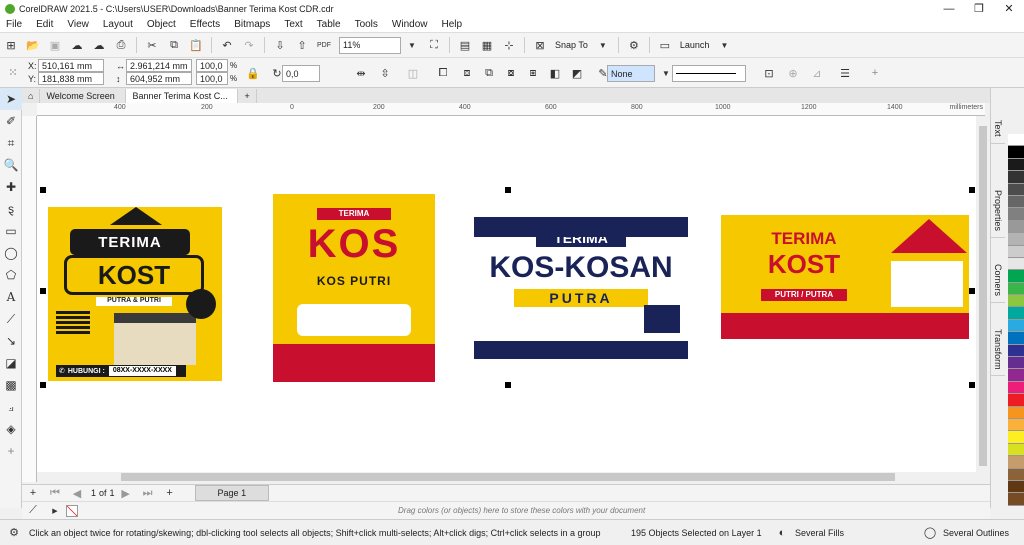 The height and width of the screenshot is (545, 1024). Describe the element at coordinates (11, 451) in the screenshot. I see `add-tool-icon: +` at that location.